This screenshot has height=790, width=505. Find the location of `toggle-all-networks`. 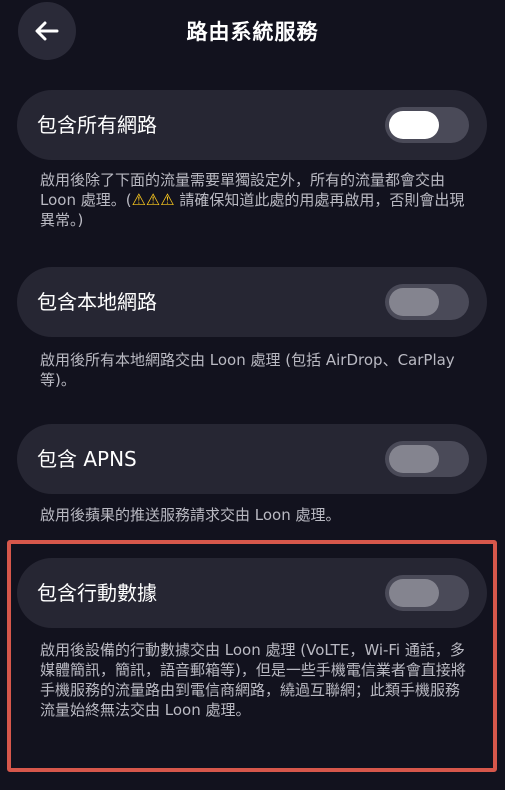

toggle-all-networks is located at coordinates (427, 125).